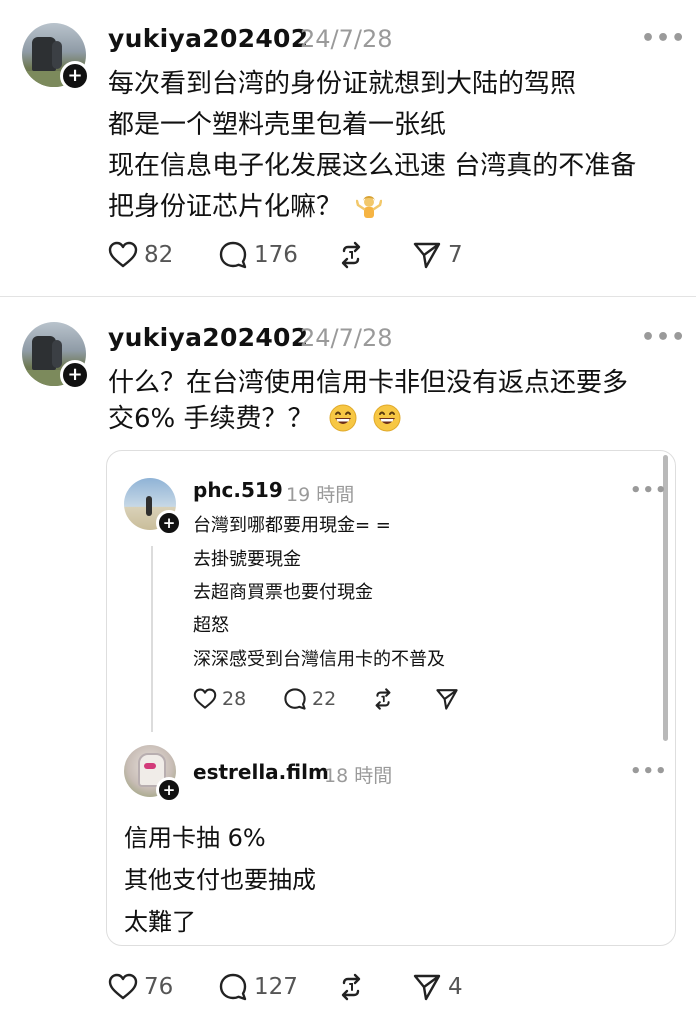  Describe the element at coordinates (455, 255) in the screenshot. I see `share-count: 7` at that location.